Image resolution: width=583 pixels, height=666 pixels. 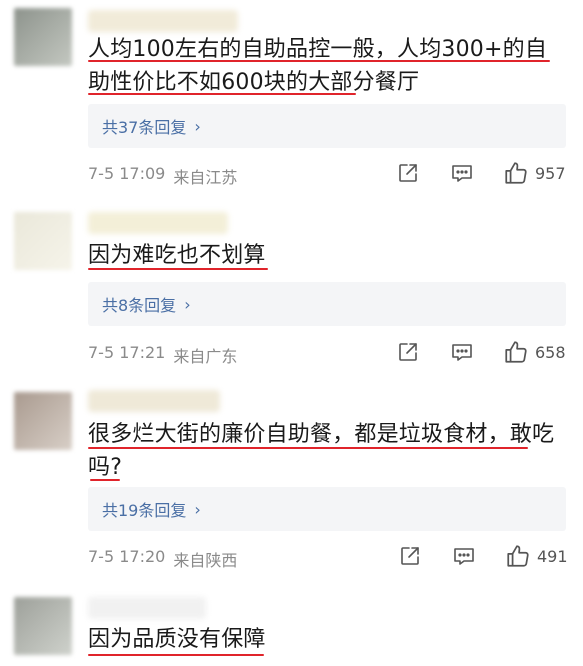 I want to click on location: 来自广东, so click(x=205, y=356).